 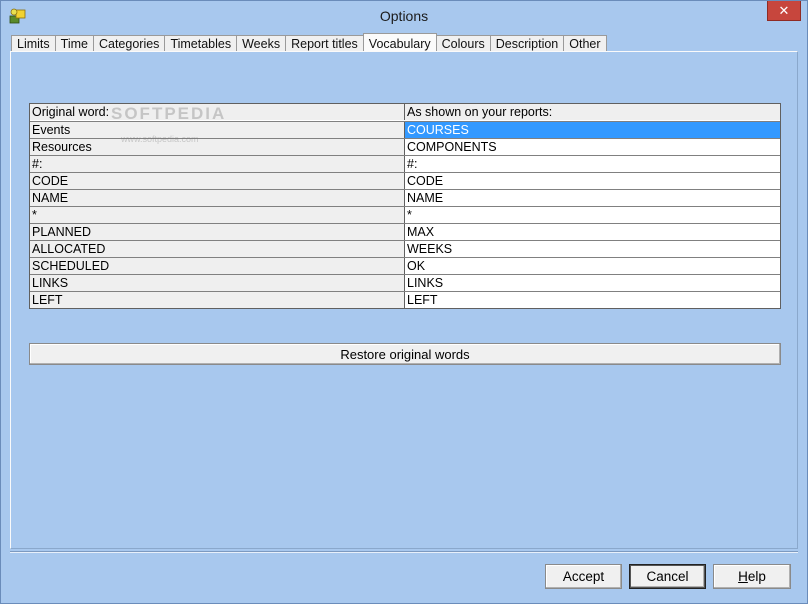 I want to click on help-button: Help, so click(x=752, y=576).